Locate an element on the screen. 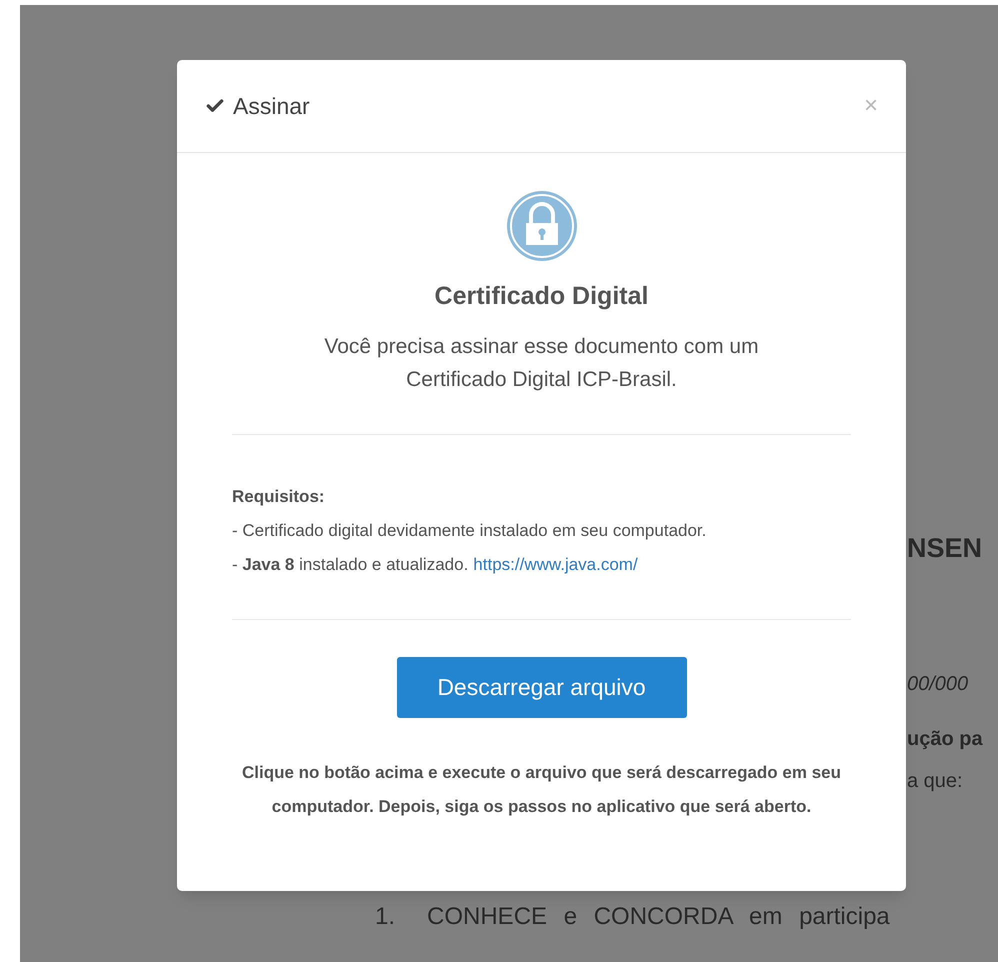 The image size is (998, 962). java-link: https://www.java.com/ is located at coordinates (555, 565).